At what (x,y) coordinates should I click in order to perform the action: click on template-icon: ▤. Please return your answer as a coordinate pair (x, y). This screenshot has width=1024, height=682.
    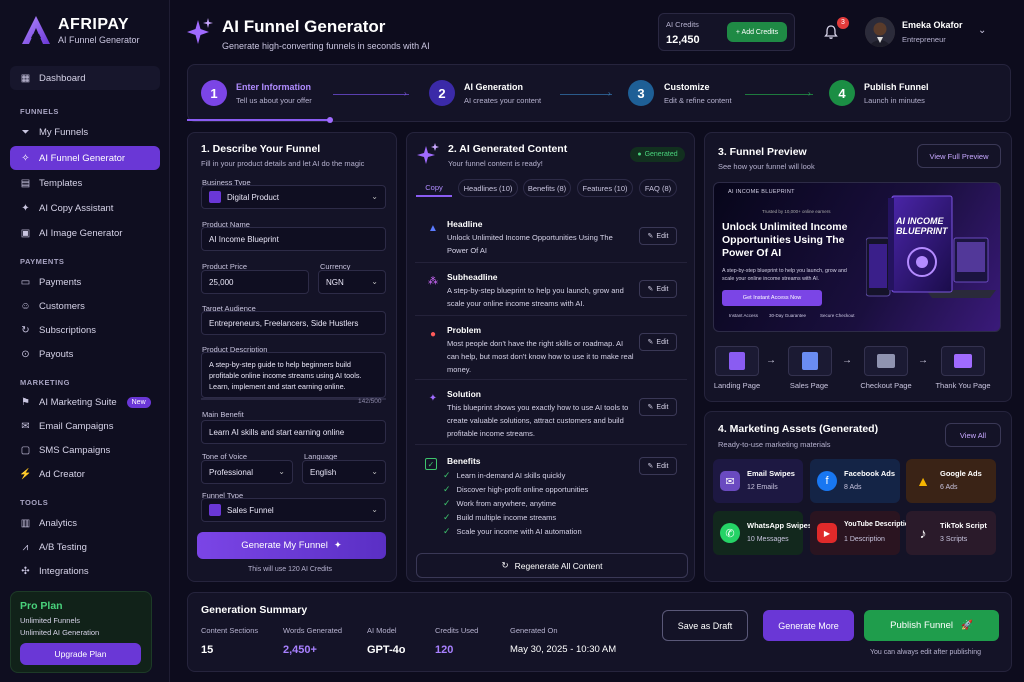
    Looking at the image, I should click on (25, 183).